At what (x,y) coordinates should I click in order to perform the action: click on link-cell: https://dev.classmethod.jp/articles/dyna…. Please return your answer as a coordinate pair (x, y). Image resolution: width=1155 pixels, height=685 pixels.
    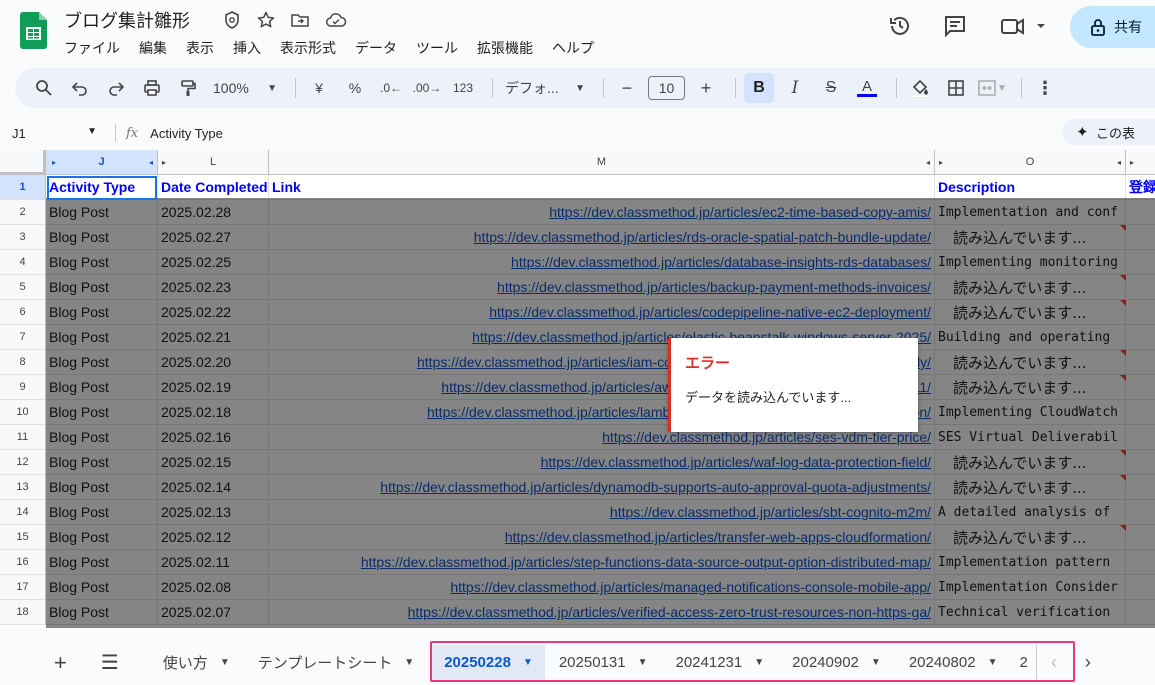
    Looking at the image, I should click on (602, 487).